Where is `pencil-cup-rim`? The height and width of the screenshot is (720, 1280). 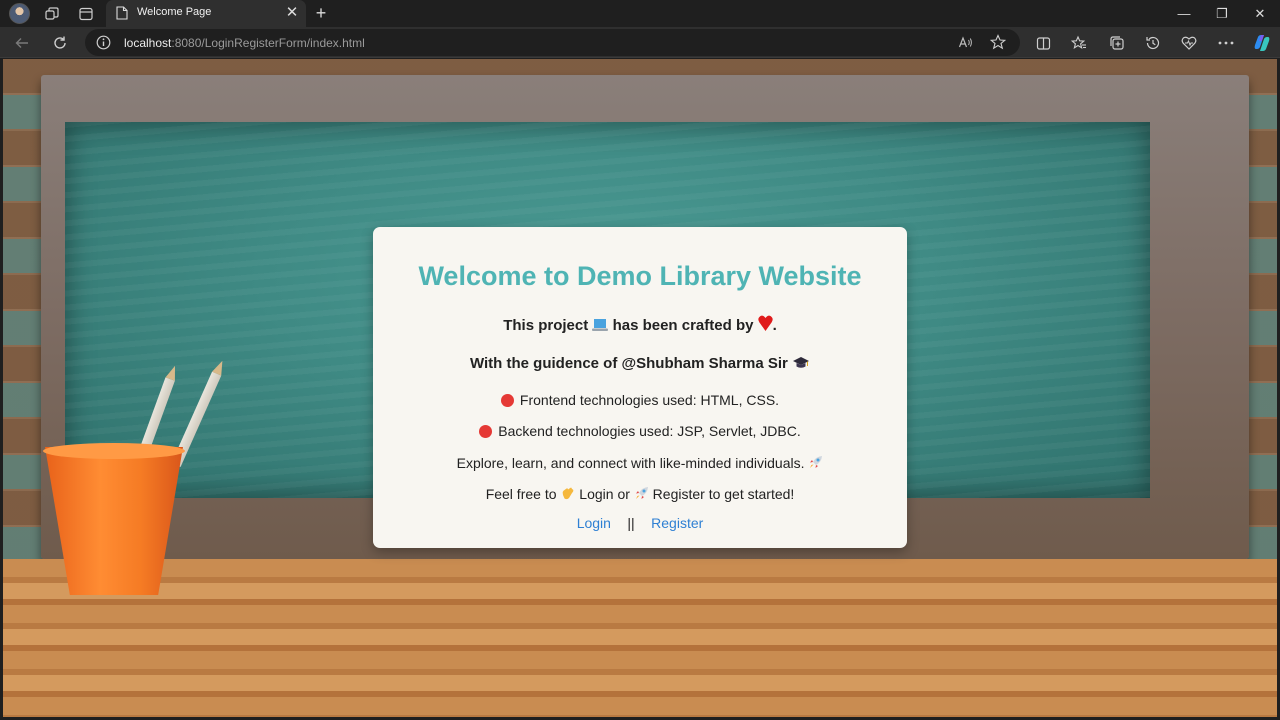
pencil-cup-rim is located at coordinates (114, 451).